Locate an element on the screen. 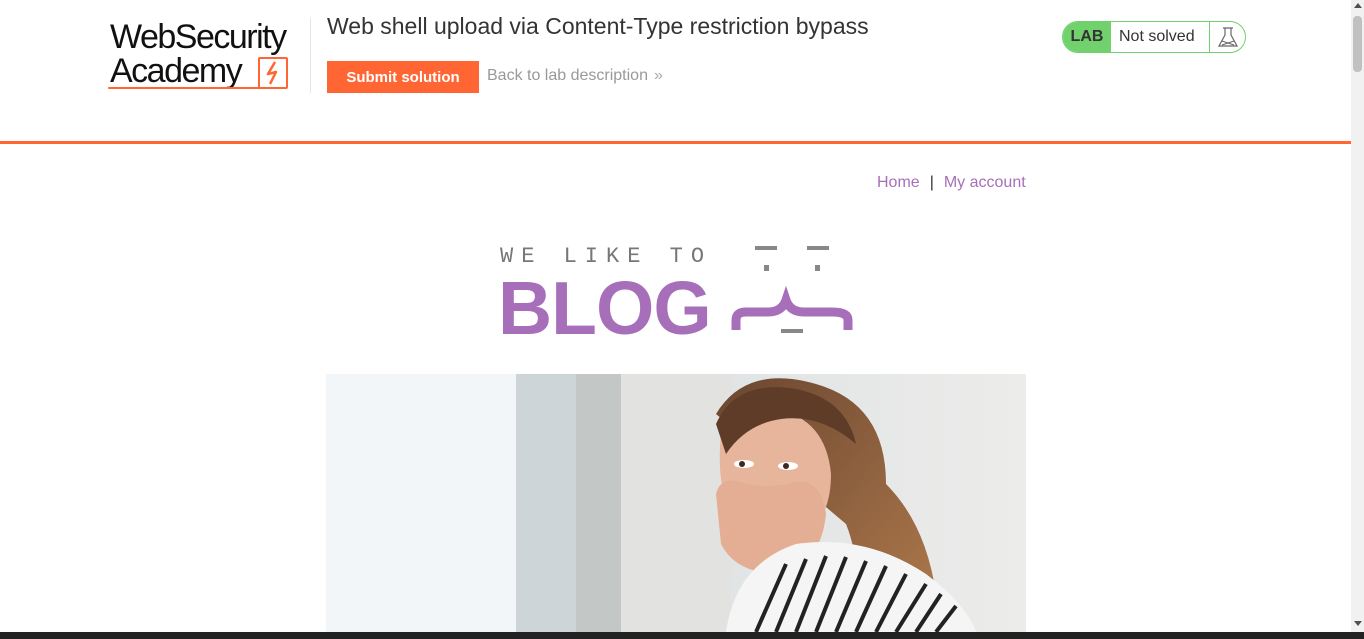 This screenshot has width=1364, height=639. lightning-bolt-icon is located at coordinates (273, 73).